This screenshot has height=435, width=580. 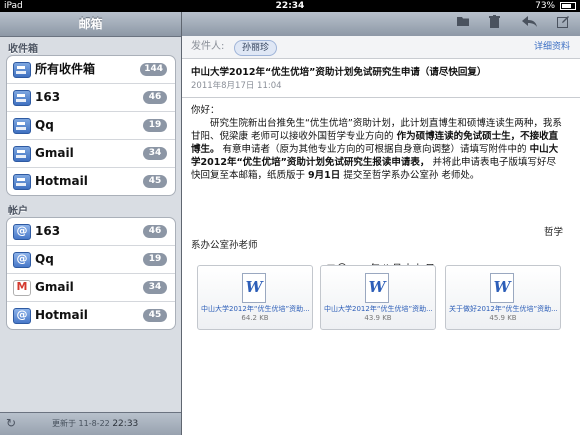 I want to click on body-strong-3: 9月1日, so click(x=324, y=175).